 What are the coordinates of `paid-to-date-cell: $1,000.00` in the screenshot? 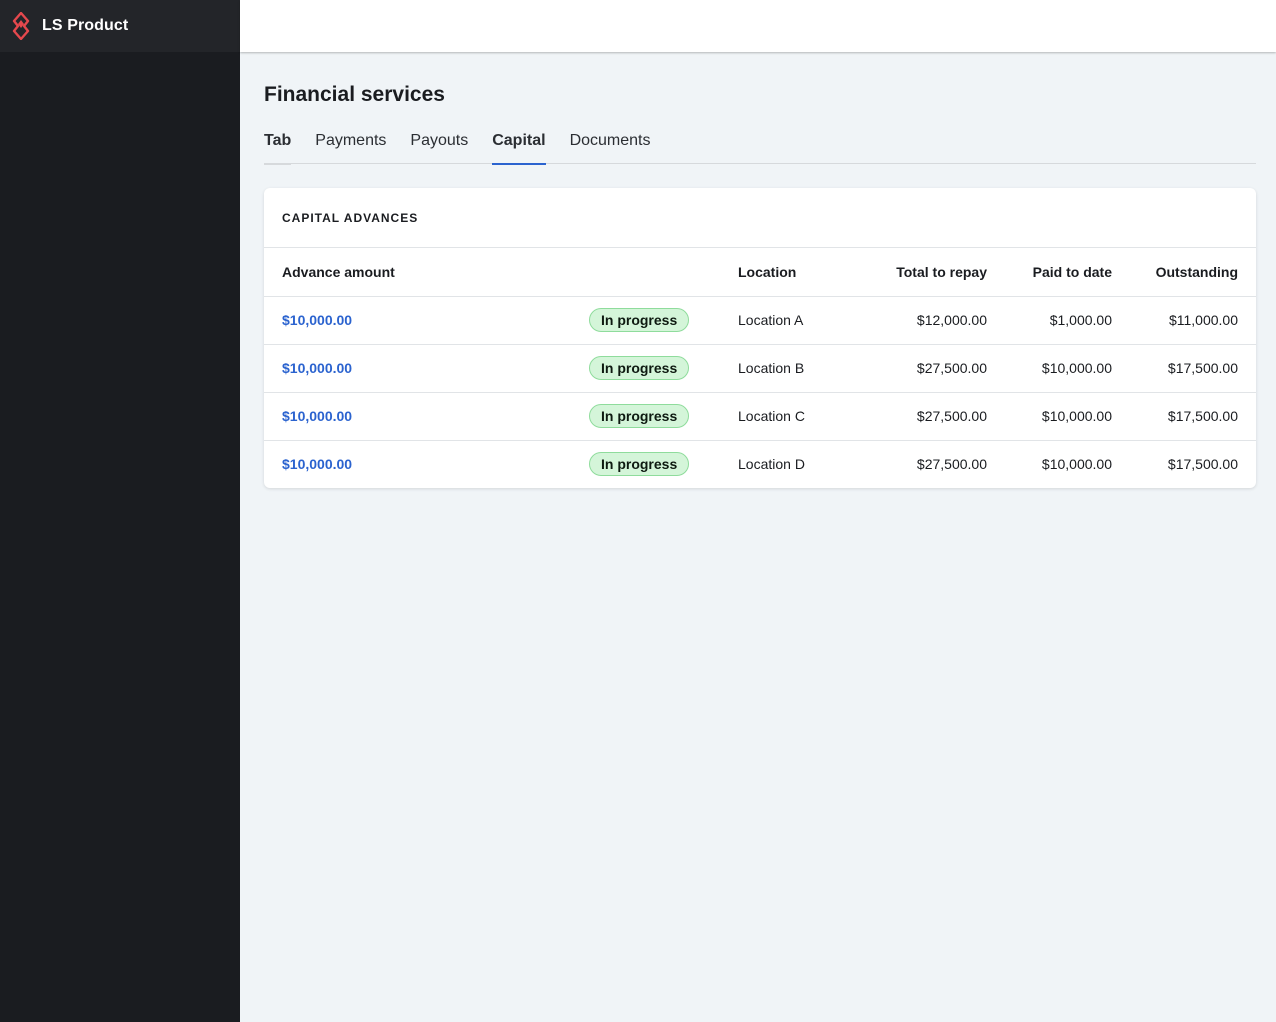 It's located at (1049, 320).